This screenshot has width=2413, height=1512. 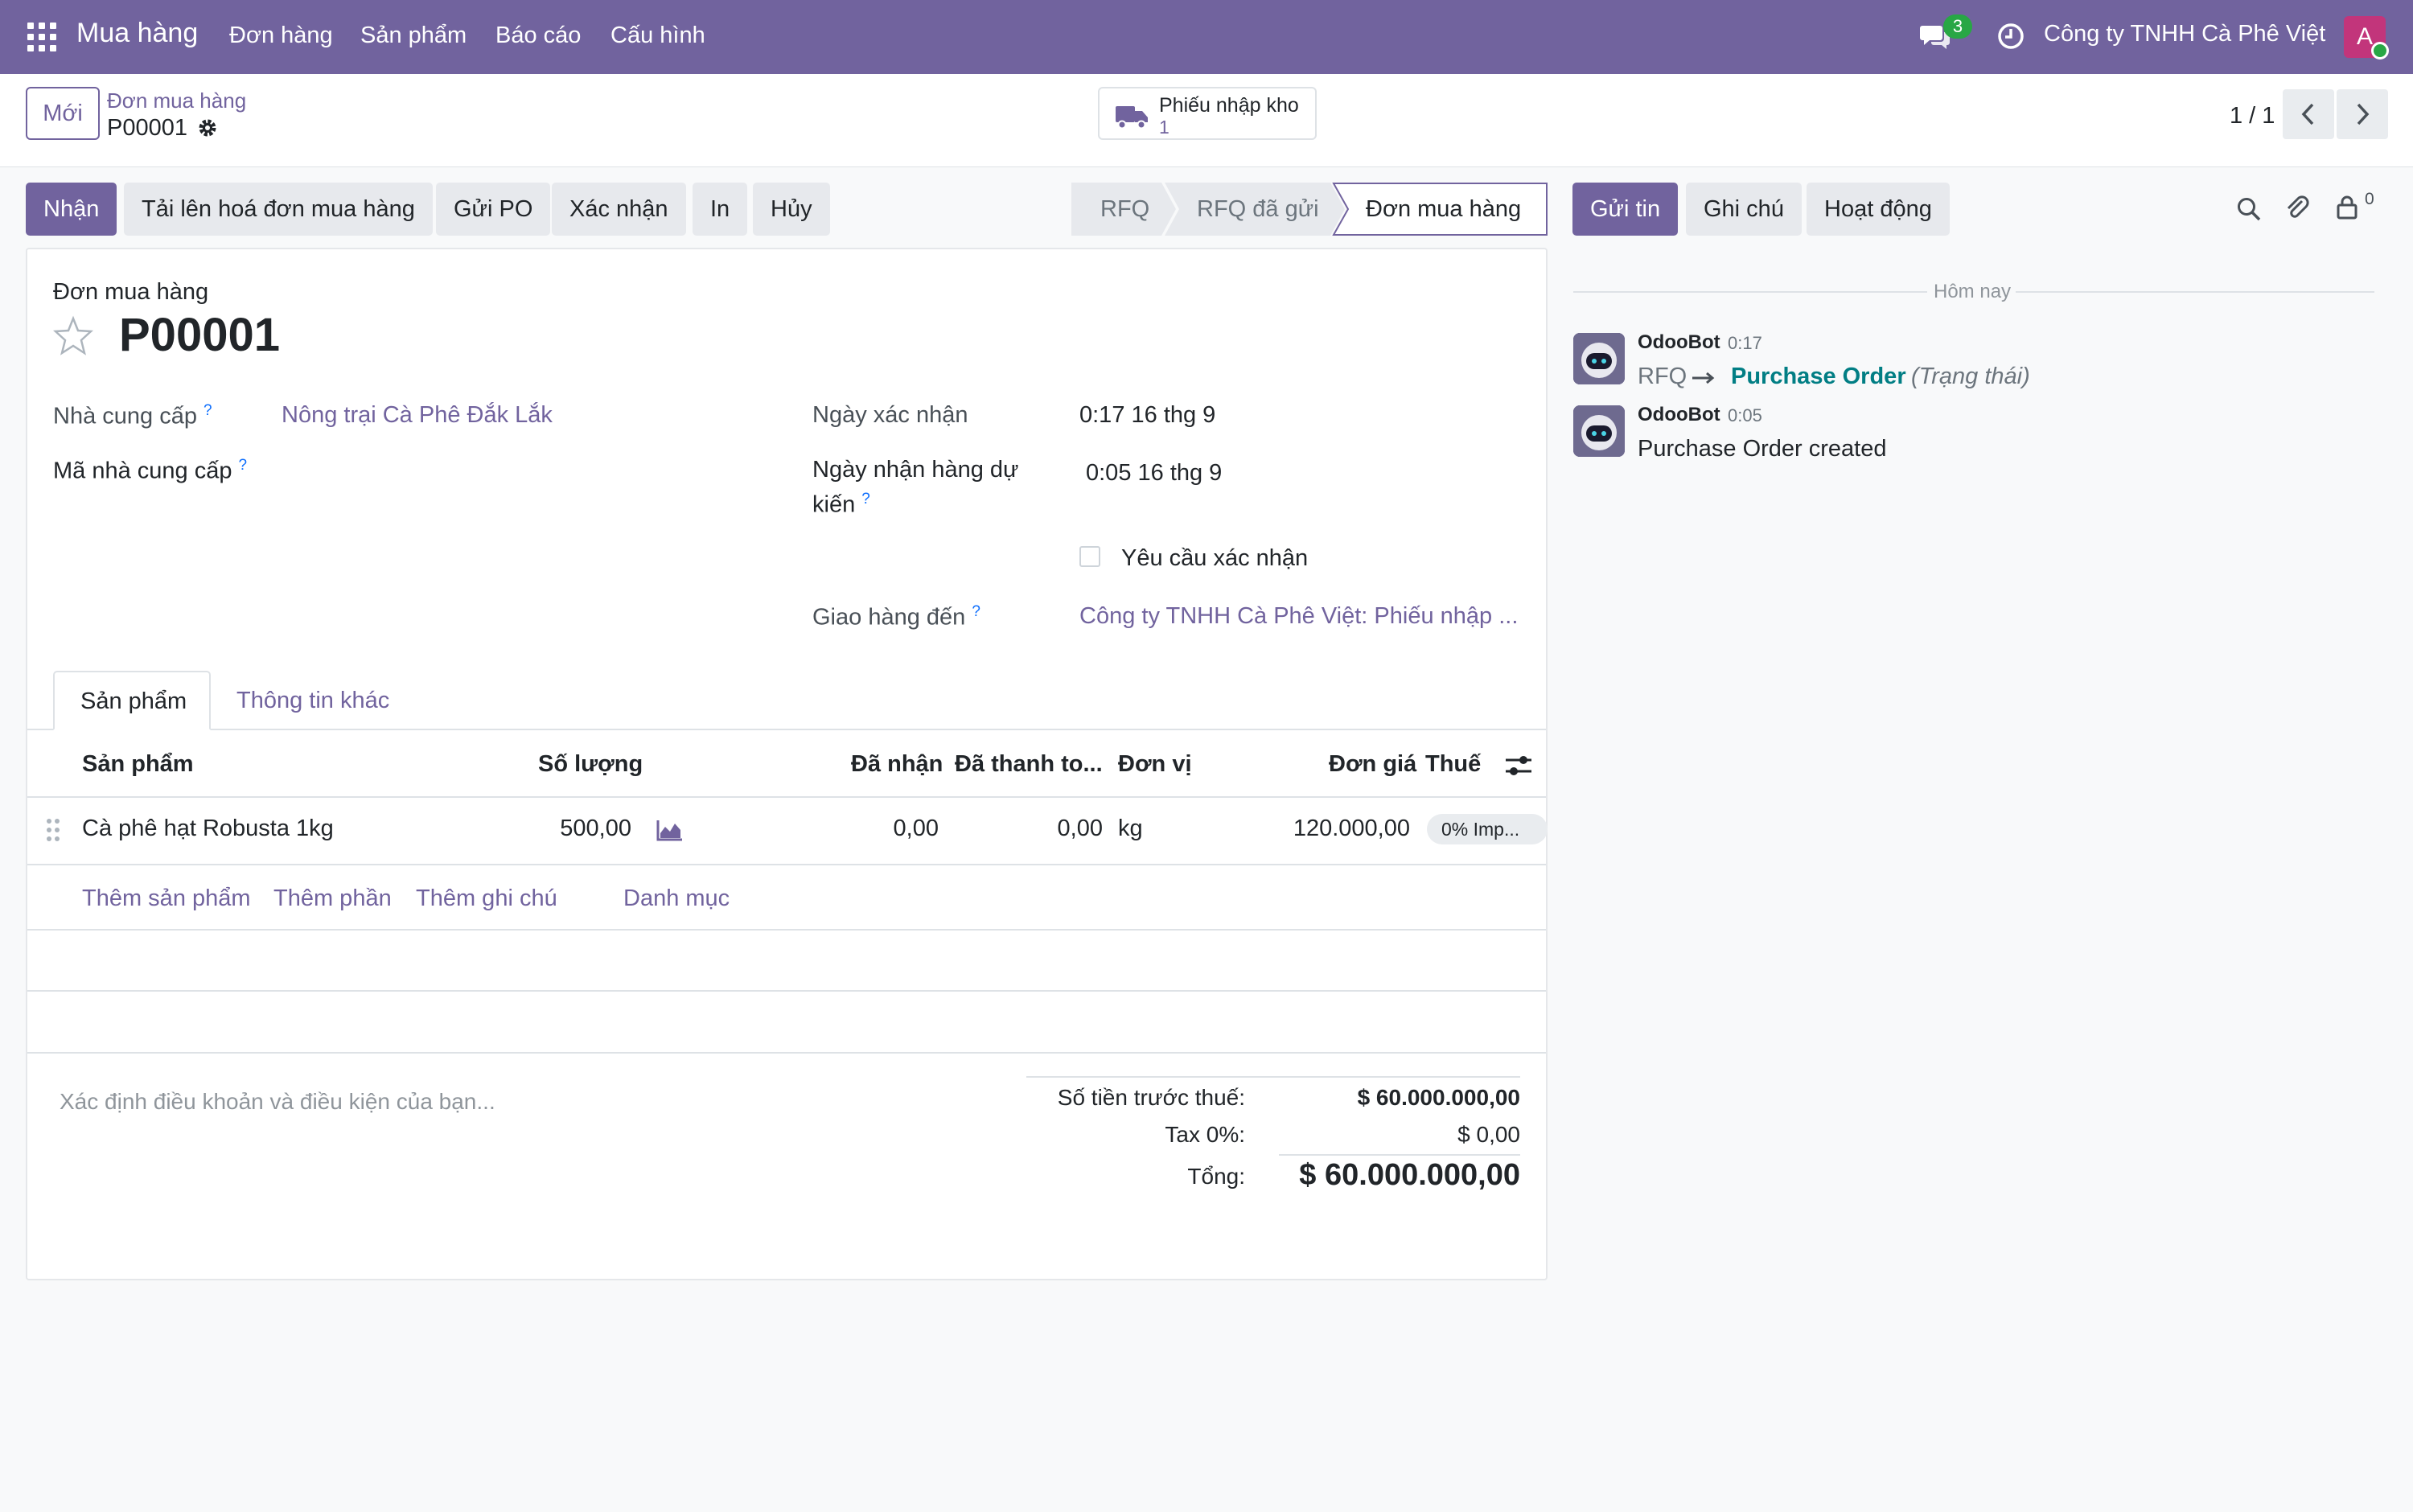 What do you see at coordinates (1819, 377) in the screenshot?
I see `tracking-new-value: Purchase Order` at bounding box center [1819, 377].